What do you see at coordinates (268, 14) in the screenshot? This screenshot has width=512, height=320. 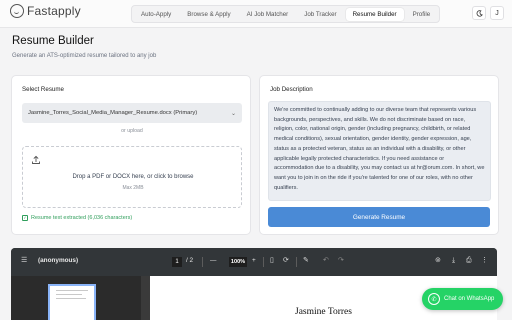 I see `tab-ai-job-matcher: AI Job Matcher` at bounding box center [268, 14].